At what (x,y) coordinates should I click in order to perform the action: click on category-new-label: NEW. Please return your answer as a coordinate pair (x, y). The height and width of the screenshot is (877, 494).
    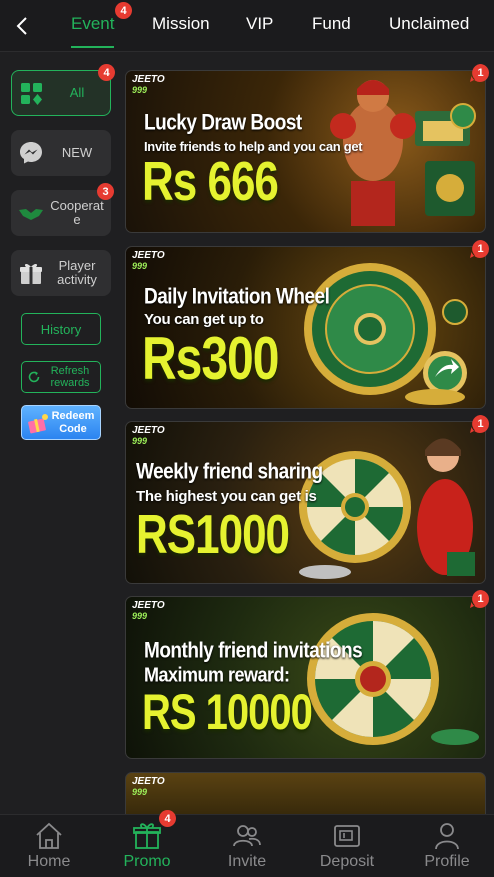
    Looking at the image, I should click on (77, 152).